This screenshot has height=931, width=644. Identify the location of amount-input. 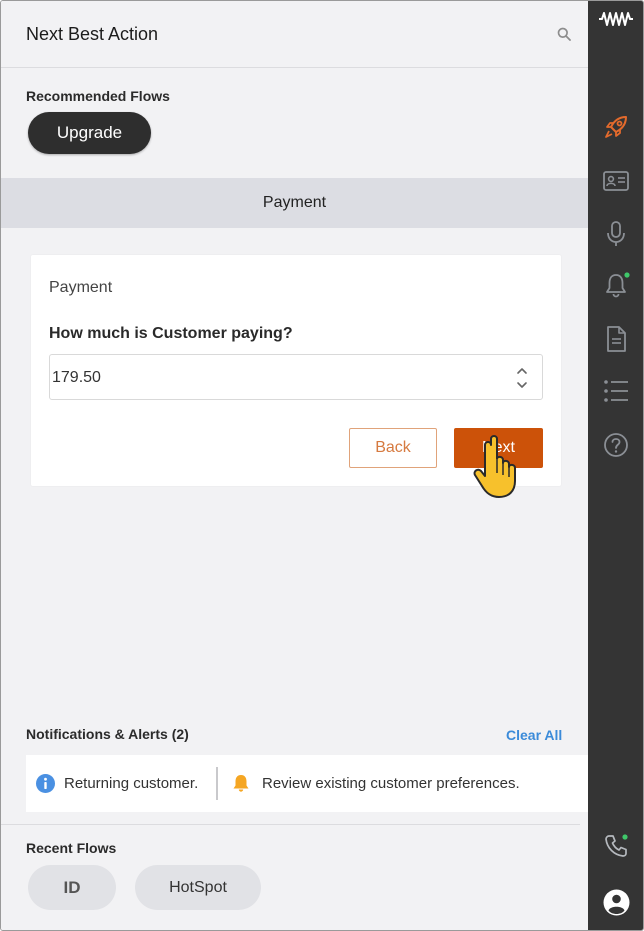
(272, 378).